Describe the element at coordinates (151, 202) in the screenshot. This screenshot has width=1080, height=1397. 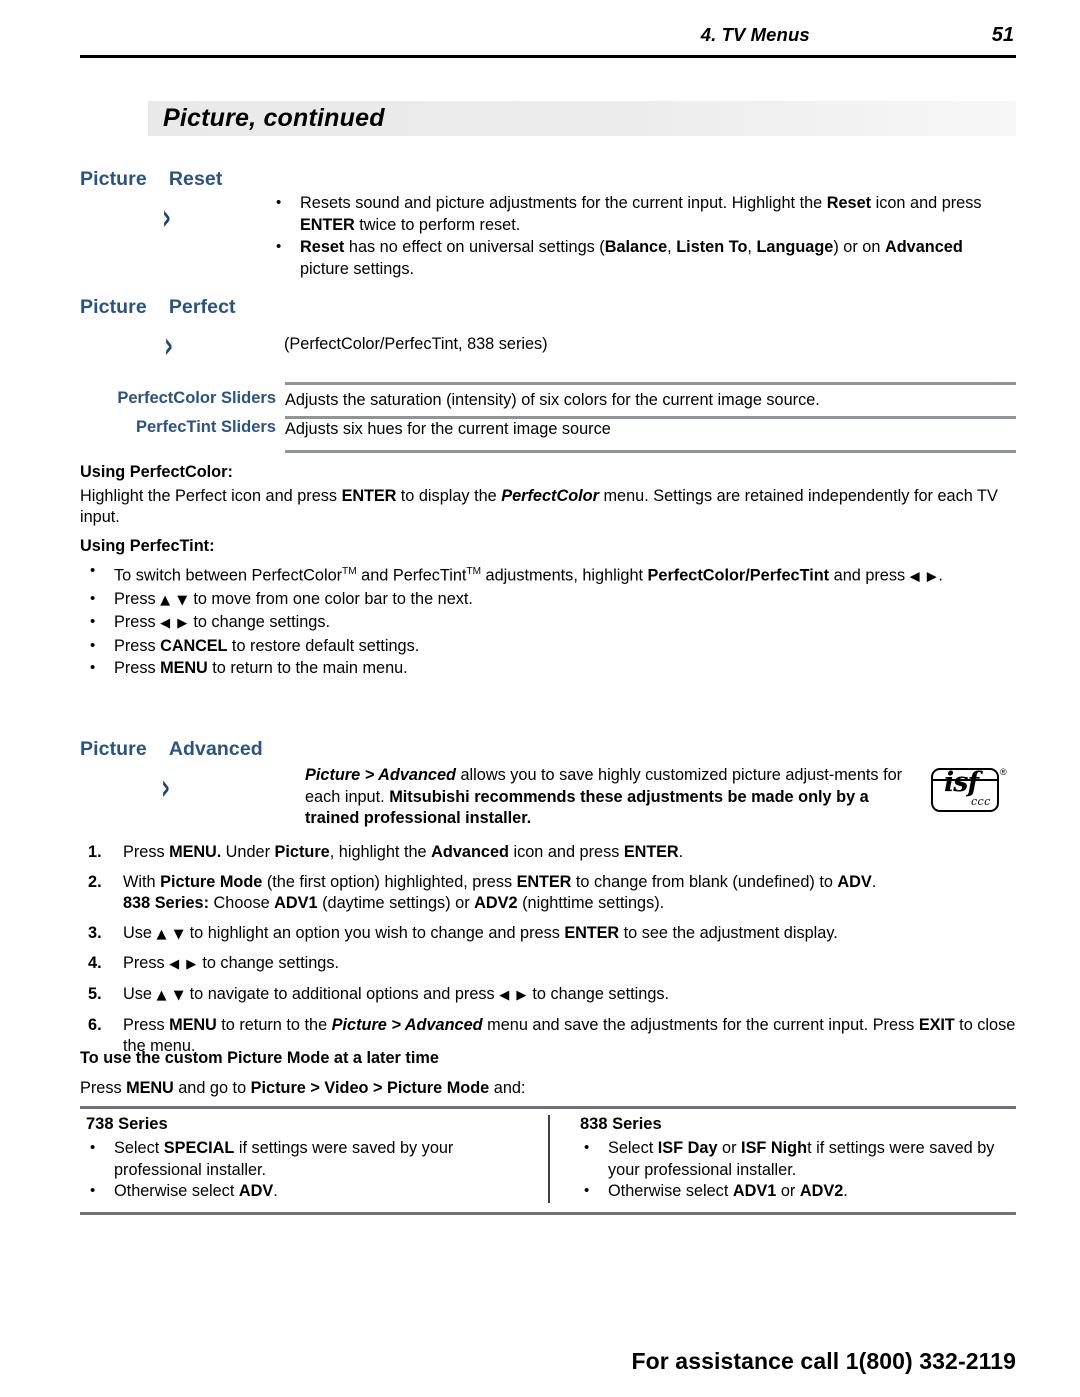
I see `picture-reset-heading: Picture Reset ›` at that location.